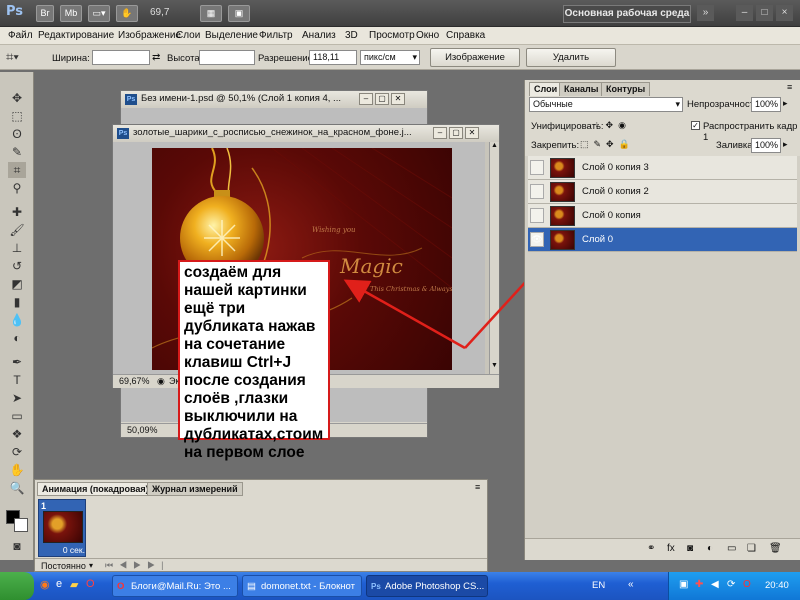  I want to click on layer-row: Слой 0 копия 3, so click(662, 168).